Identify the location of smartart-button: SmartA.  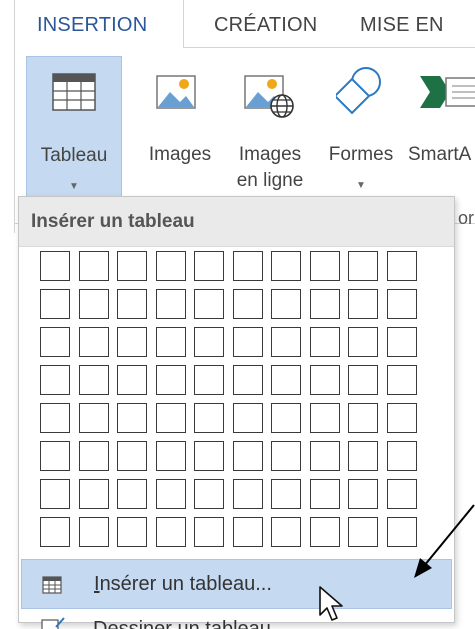
(441, 111).